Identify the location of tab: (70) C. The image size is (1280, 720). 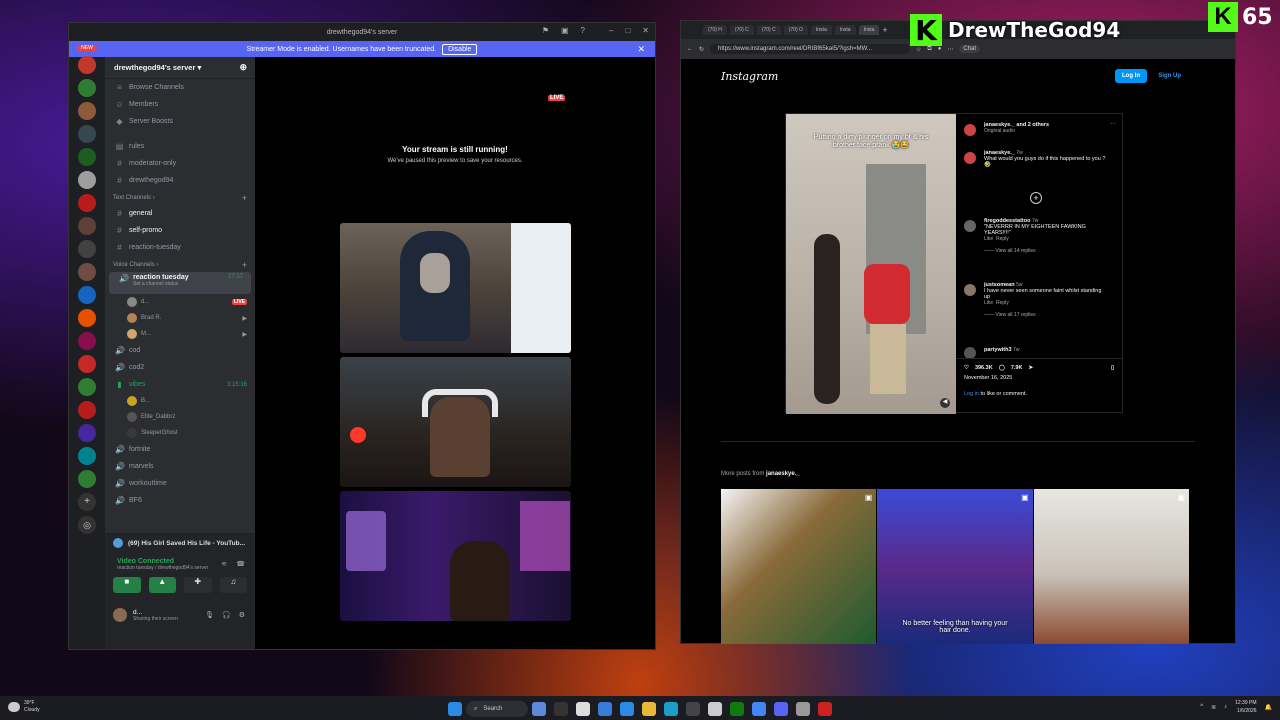
(741, 30).